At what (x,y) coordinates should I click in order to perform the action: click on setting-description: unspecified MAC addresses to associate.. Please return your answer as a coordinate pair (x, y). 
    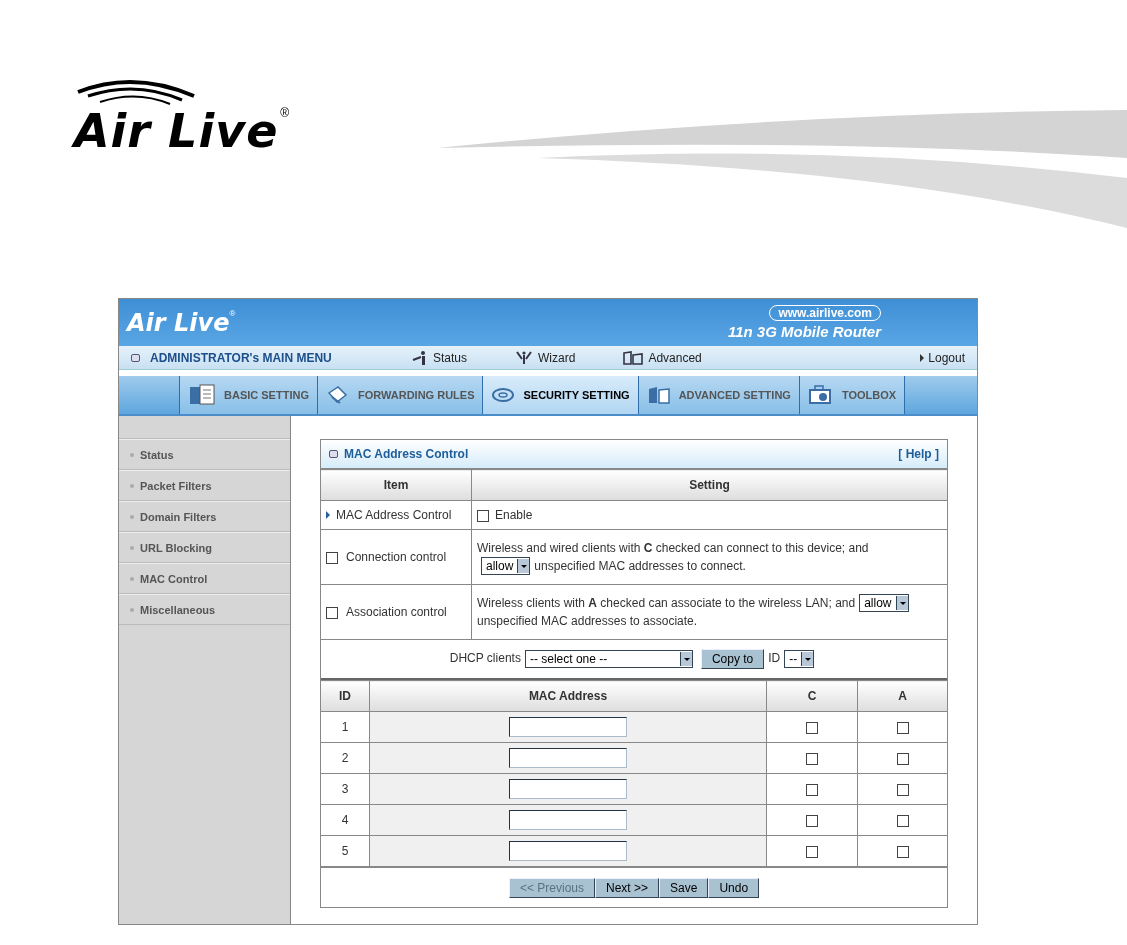
    Looking at the image, I should click on (587, 621).